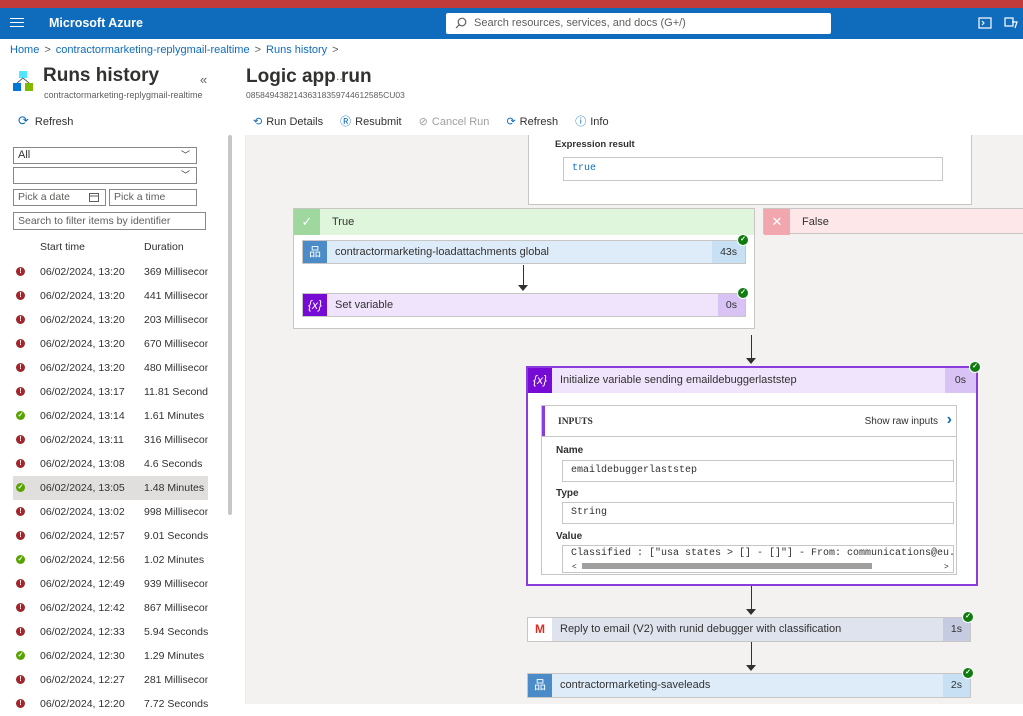 This screenshot has height=716, width=1023. What do you see at coordinates (532, 121) in the screenshot?
I see `refresh-run-button: ⟳ Refresh` at bounding box center [532, 121].